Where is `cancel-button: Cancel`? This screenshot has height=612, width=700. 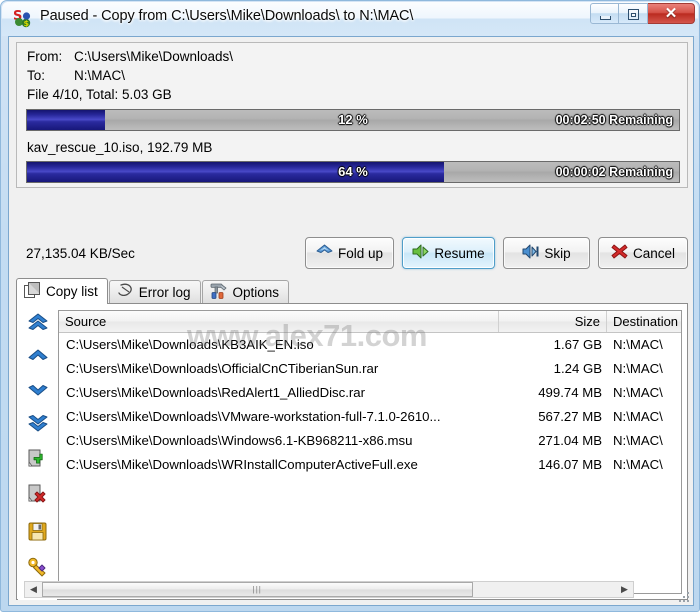 cancel-button: Cancel is located at coordinates (643, 253).